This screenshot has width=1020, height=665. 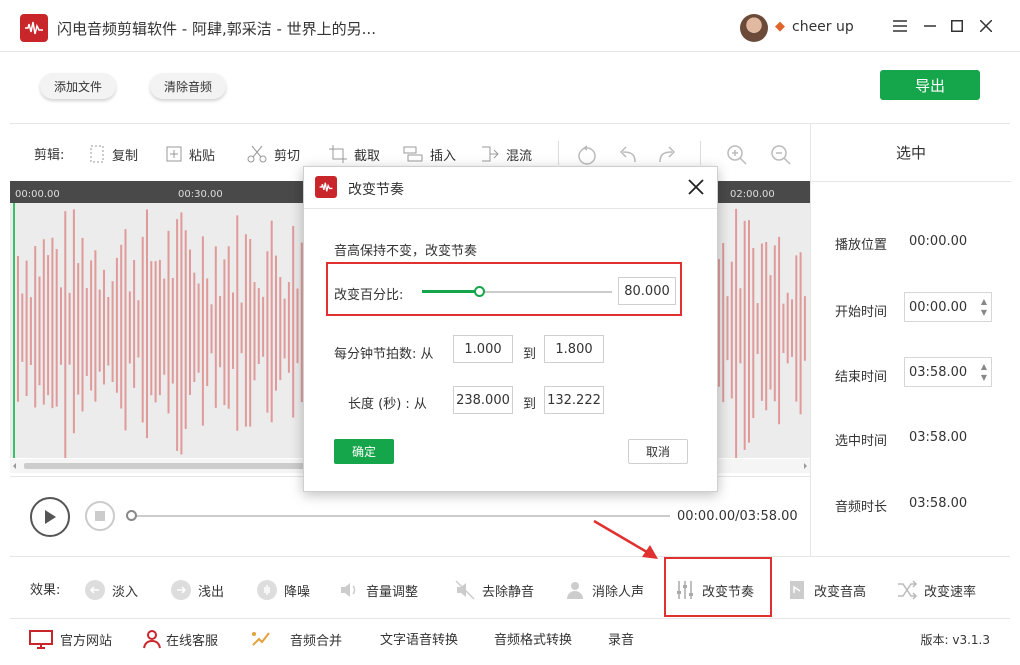 I want to click on maximize-icon, so click(x=957, y=26).